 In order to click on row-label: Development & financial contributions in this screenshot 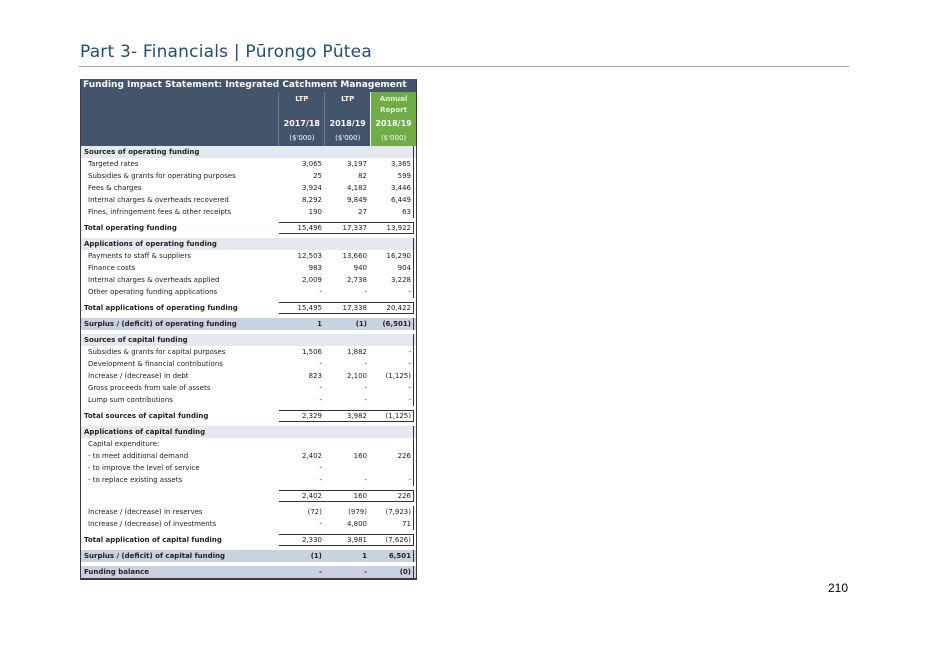, I will do `click(155, 364)`.